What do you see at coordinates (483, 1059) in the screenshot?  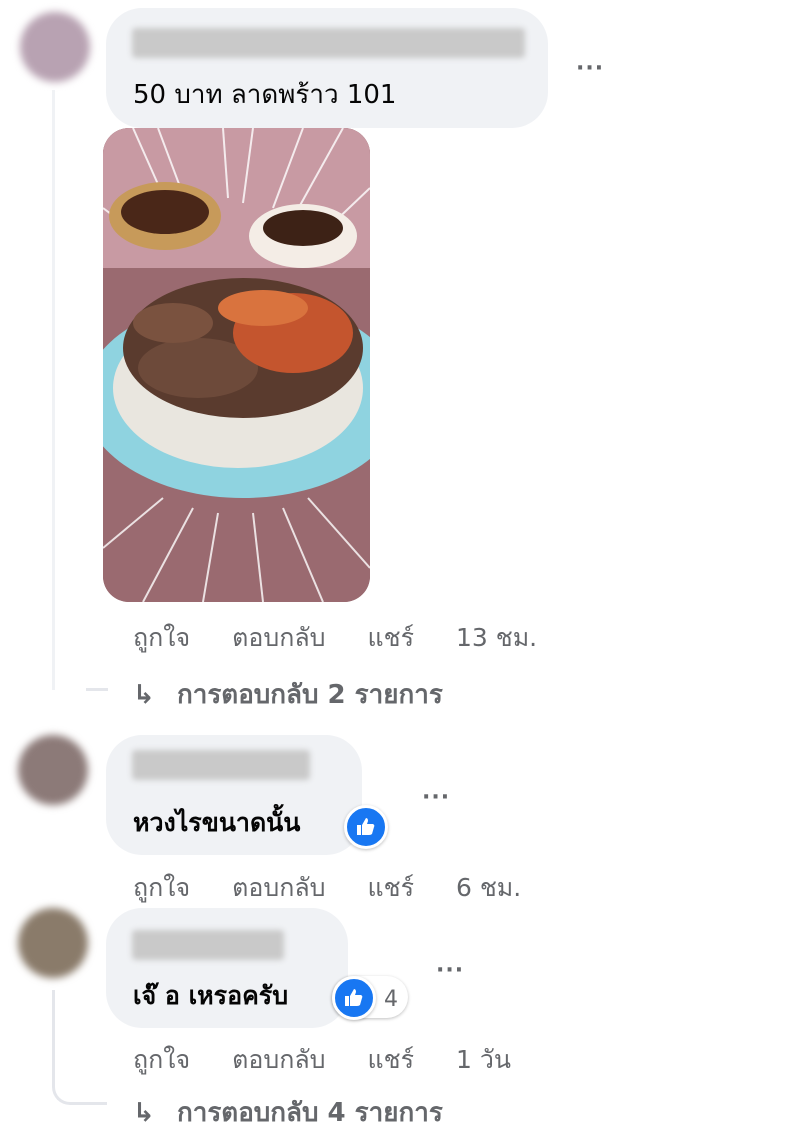 I see `timestamp: 1 วัน` at bounding box center [483, 1059].